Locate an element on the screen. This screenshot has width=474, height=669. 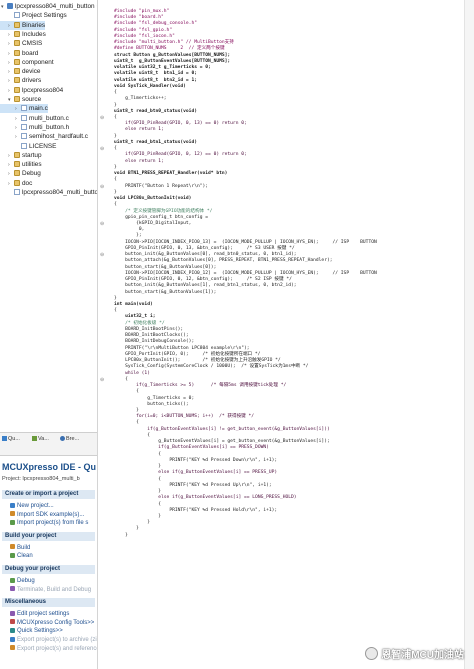
quickstart-link: Import project(s) from file s is located at coordinates (49, 523).